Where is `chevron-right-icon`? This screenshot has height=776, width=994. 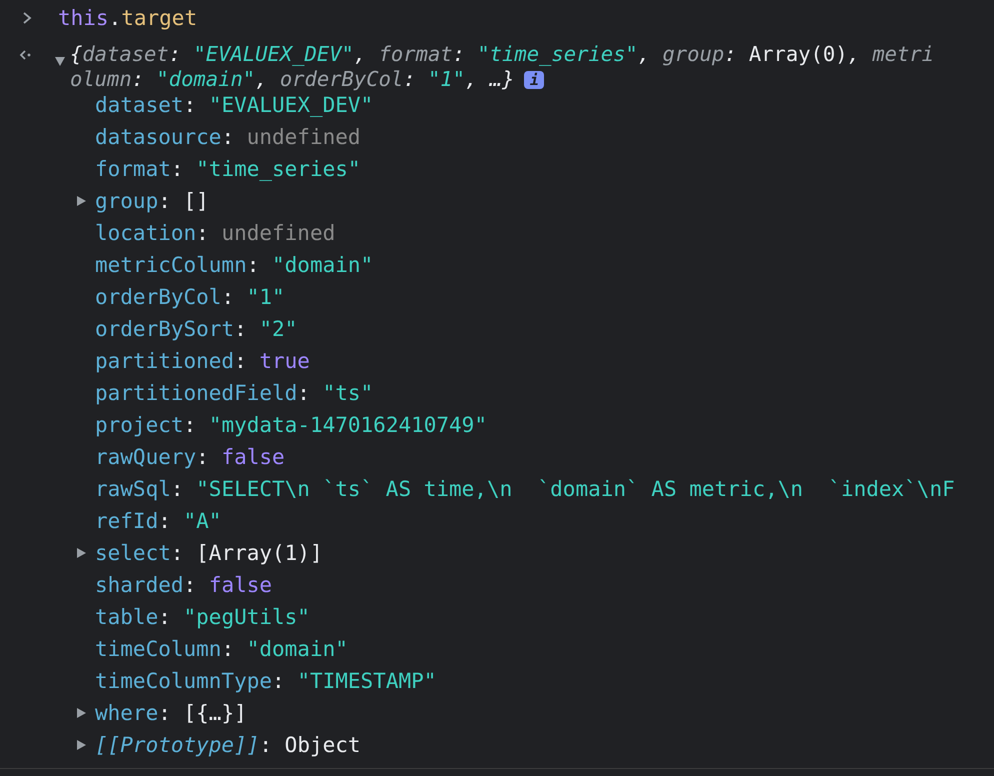 chevron-right-icon is located at coordinates (27, 18).